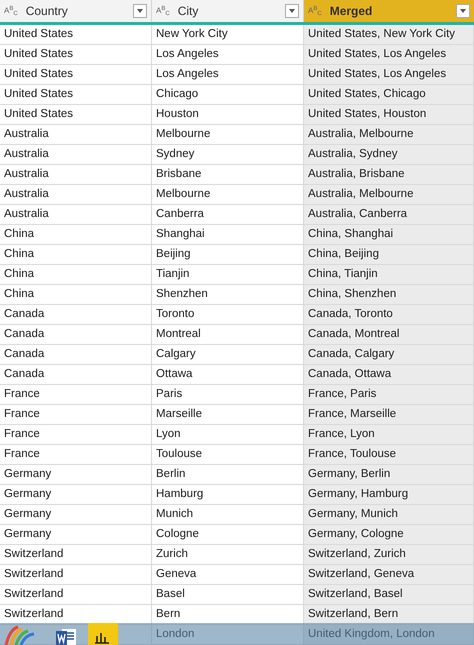  What do you see at coordinates (228, 155) in the screenshot?
I see `table-cell: Sydney` at bounding box center [228, 155].